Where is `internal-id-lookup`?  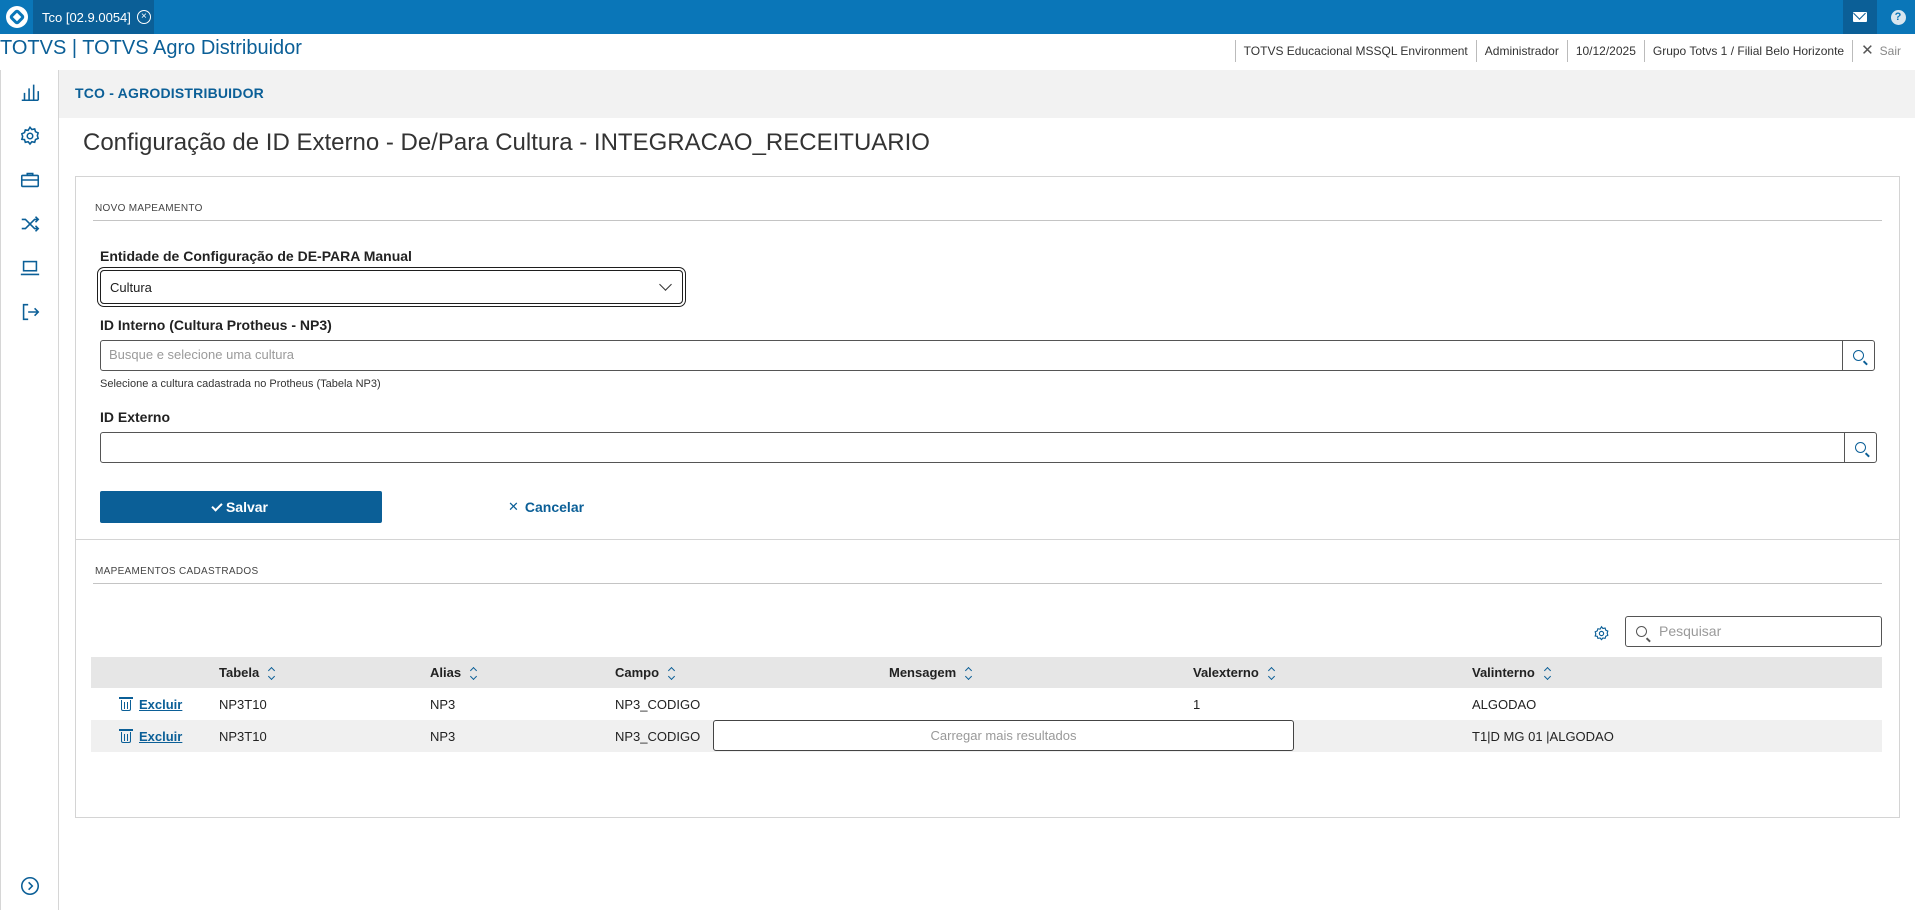
internal-id-lookup is located at coordinates (987, 355).